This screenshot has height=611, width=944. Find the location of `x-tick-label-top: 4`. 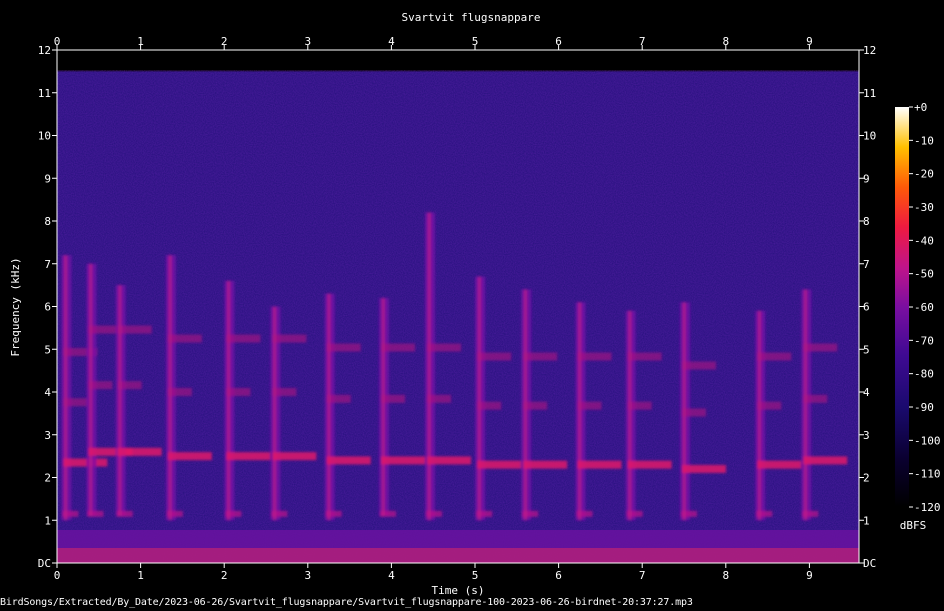

x-tick-label-top: 4 is located at coordinates (391, 41).